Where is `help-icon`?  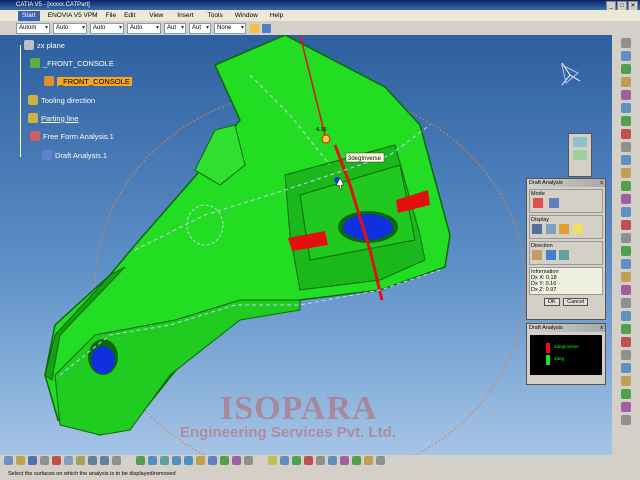
help-icon is located at coordinates (116, 460).